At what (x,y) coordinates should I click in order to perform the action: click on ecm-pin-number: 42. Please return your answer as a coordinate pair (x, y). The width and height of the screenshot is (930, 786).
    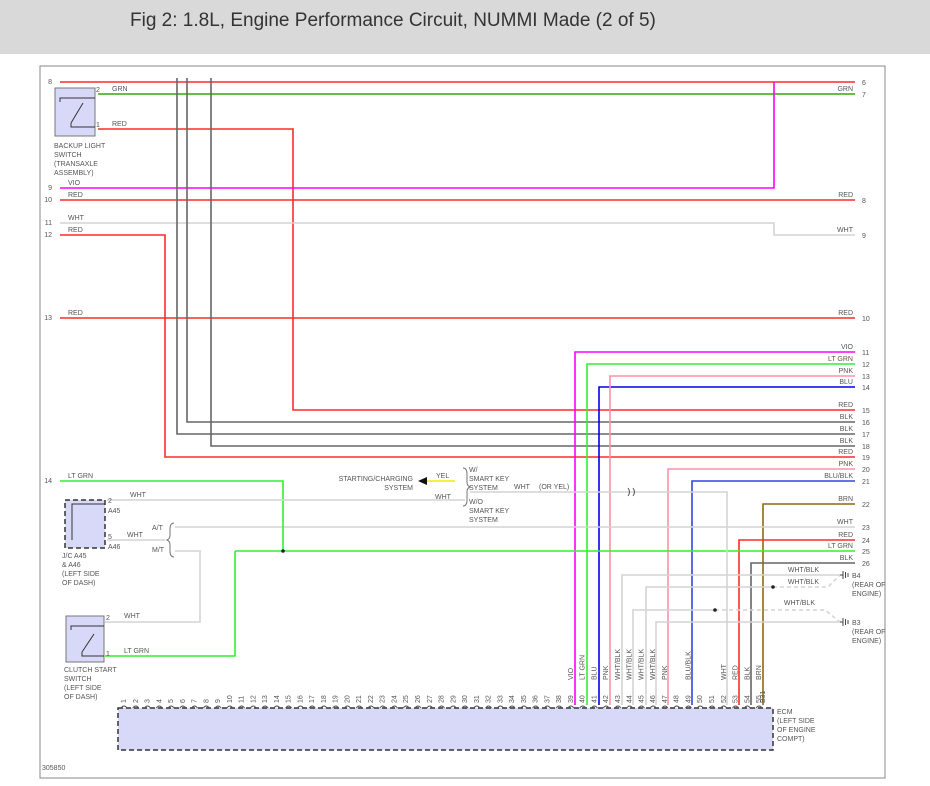
    Looking at the image, I should click on (606, 699).